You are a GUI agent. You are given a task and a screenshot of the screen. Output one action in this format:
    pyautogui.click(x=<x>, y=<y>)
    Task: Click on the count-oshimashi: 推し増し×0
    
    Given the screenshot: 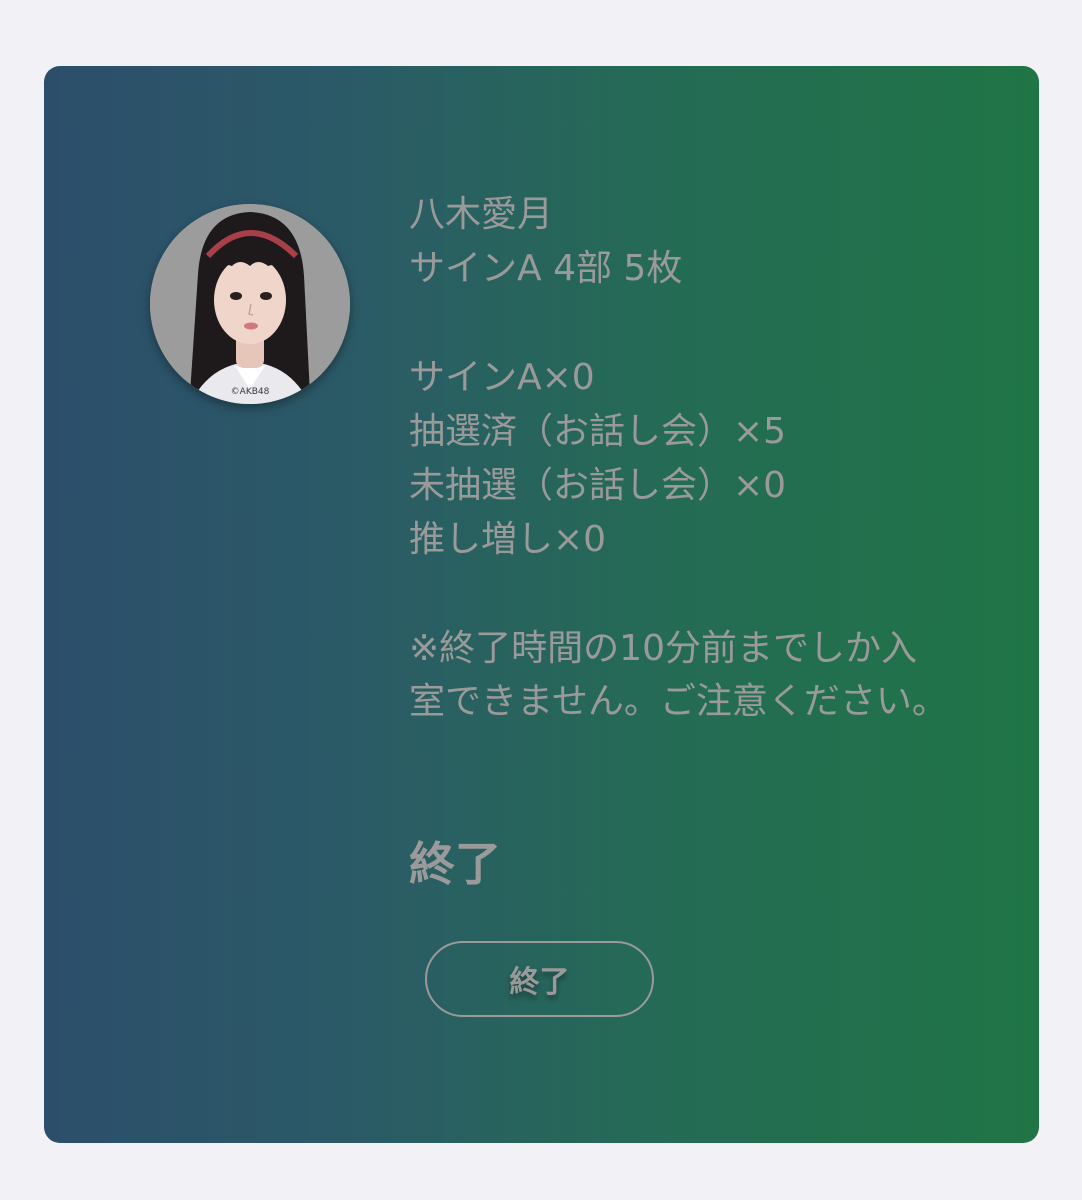 What is the action you would take?
    pyautogui.click(x=508, y=539)
    